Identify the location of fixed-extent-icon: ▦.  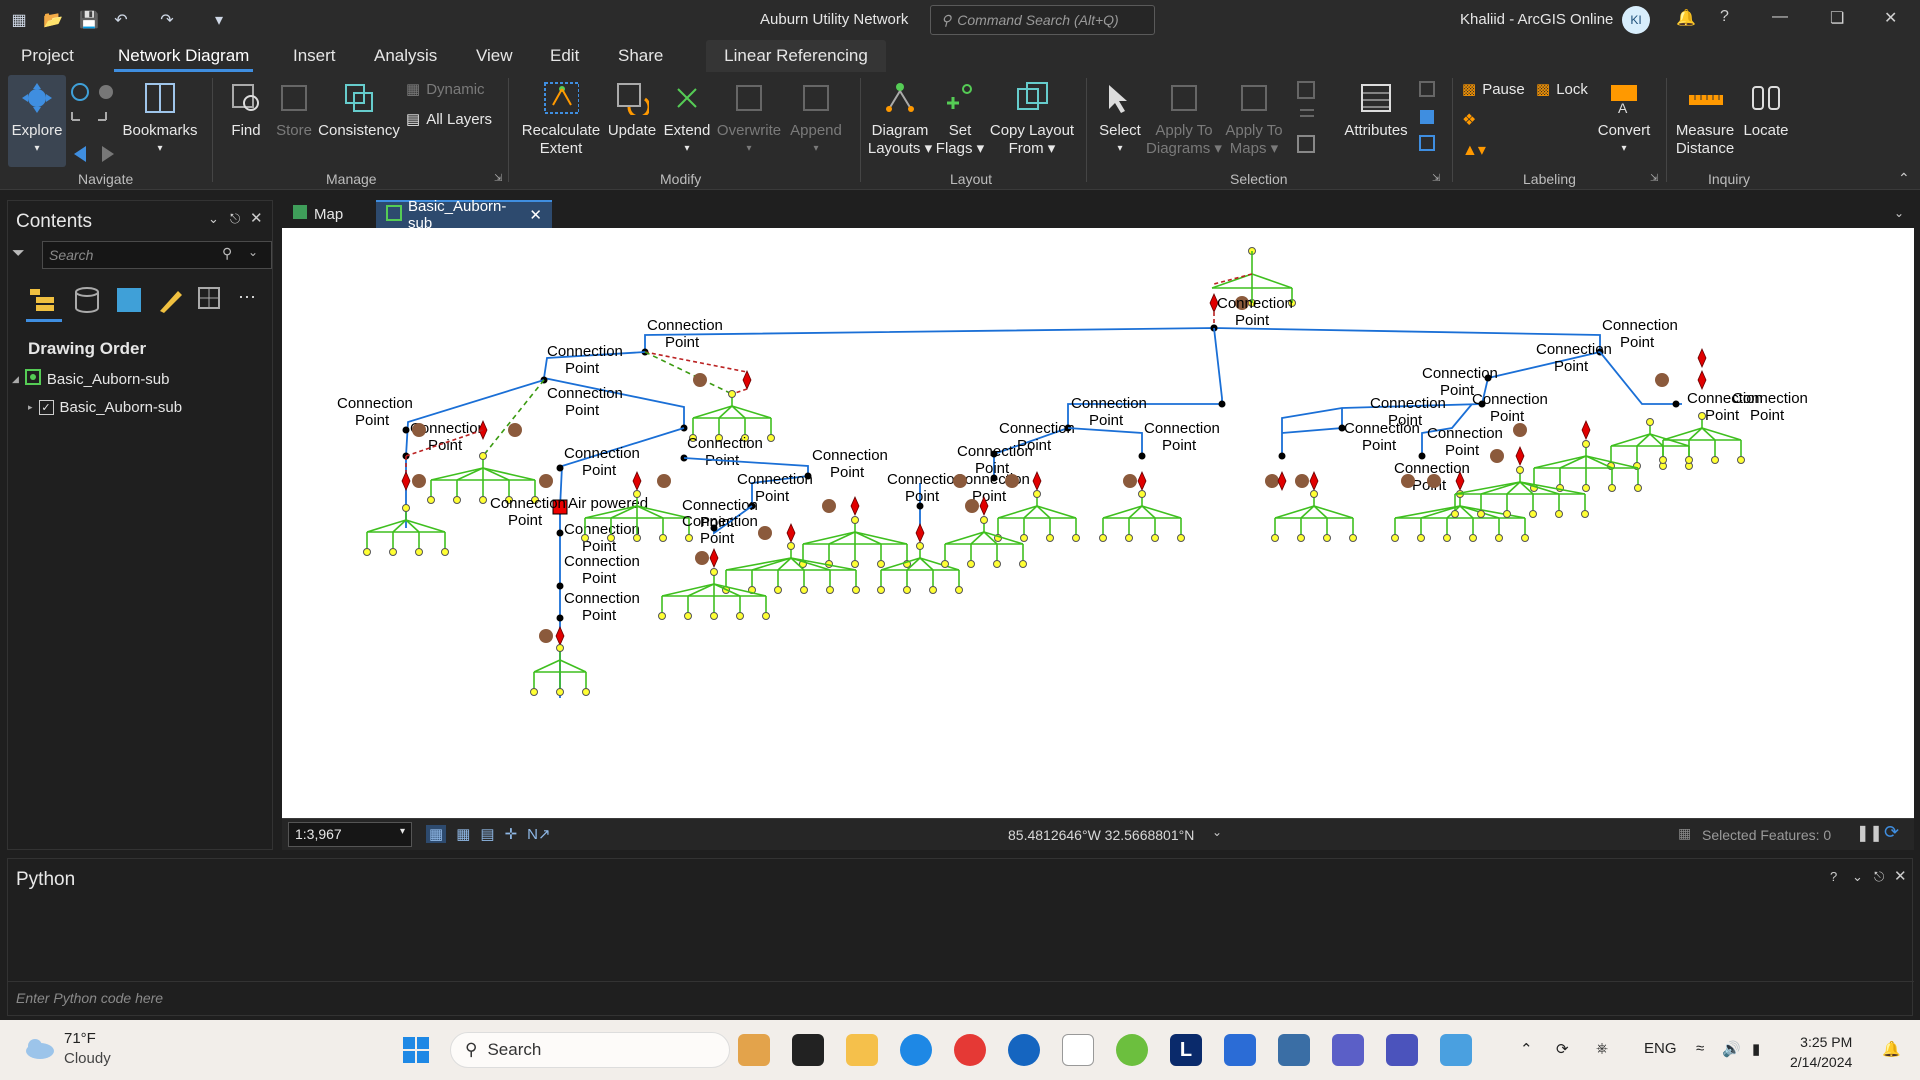
(436, 834).